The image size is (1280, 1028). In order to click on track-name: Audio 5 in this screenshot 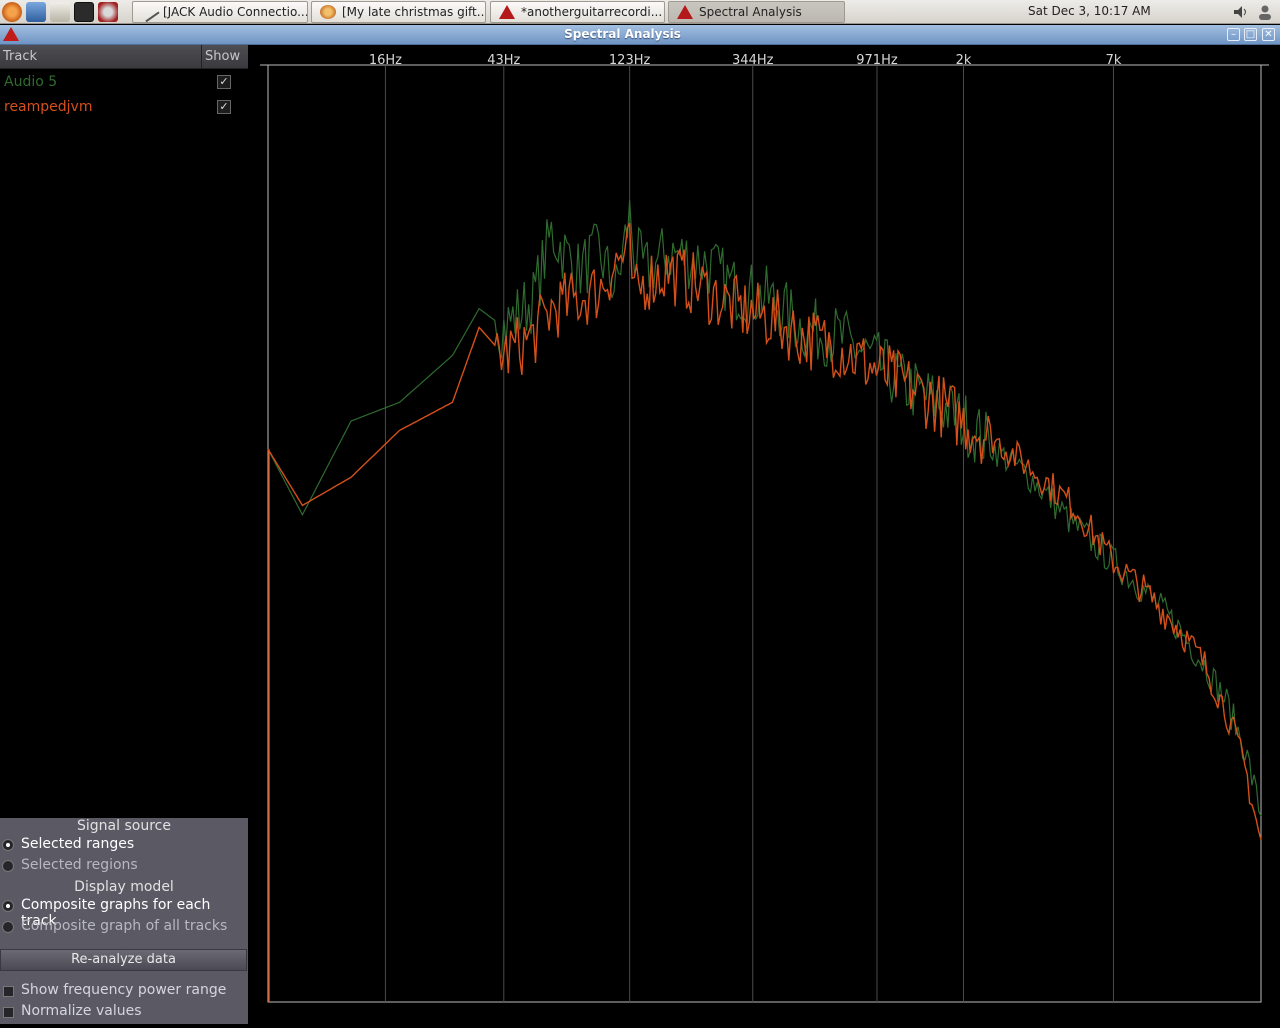, I will do `click(31, 82)`.